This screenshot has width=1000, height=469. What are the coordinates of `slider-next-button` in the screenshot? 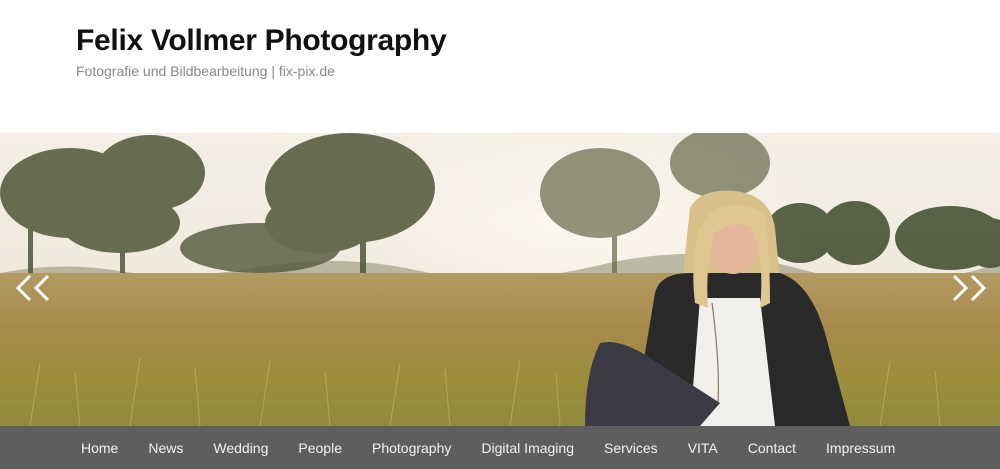 It's located at (970, 288).